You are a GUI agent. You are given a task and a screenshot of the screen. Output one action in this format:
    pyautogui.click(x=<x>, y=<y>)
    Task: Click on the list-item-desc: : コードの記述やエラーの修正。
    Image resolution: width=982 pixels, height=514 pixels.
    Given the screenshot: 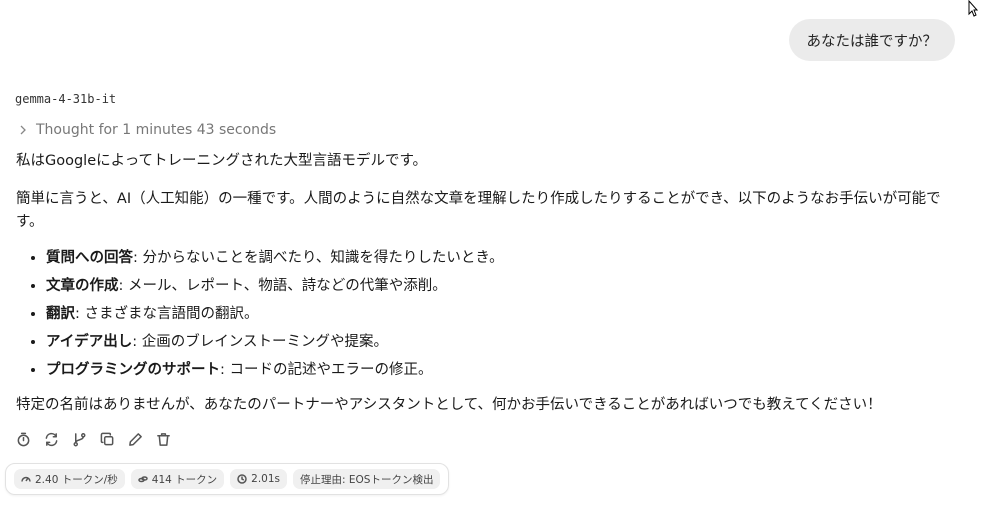 What is the action you would take?
    pyautogui.click(x=326, y=370)
    